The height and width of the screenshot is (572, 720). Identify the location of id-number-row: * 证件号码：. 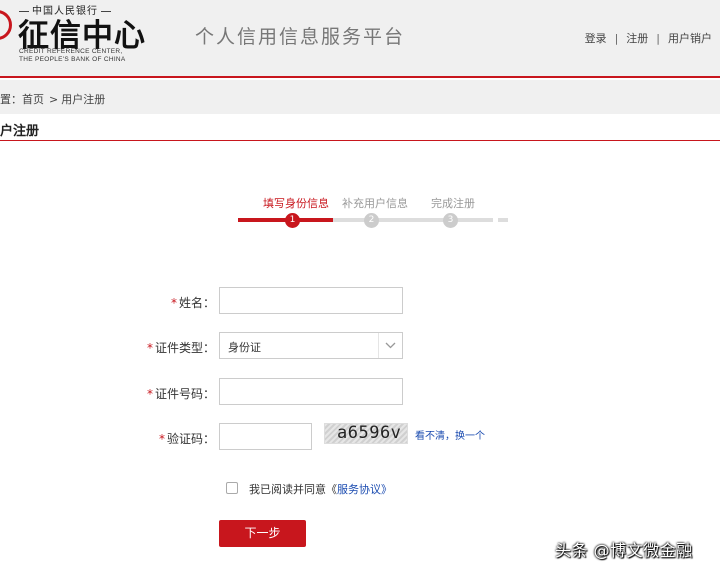
(360, 393).